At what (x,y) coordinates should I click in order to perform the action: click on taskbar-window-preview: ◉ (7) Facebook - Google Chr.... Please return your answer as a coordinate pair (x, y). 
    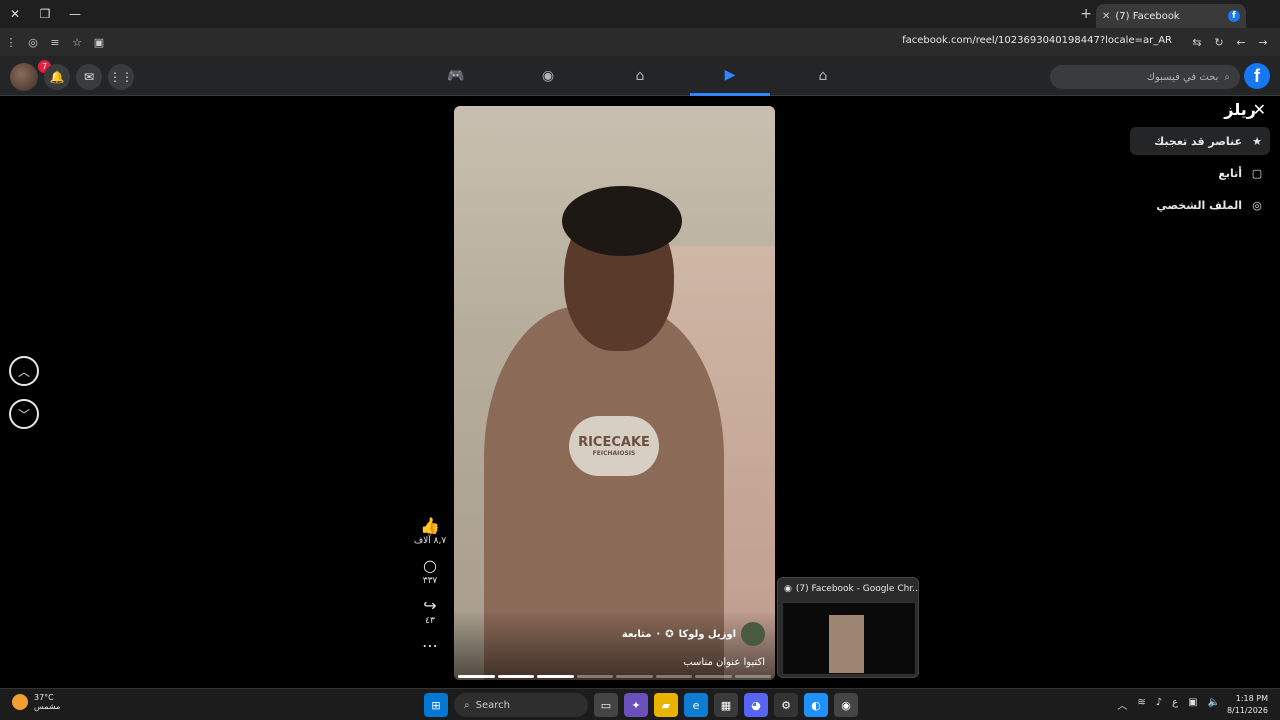
    Looking at the image, I should click on (848, 627).